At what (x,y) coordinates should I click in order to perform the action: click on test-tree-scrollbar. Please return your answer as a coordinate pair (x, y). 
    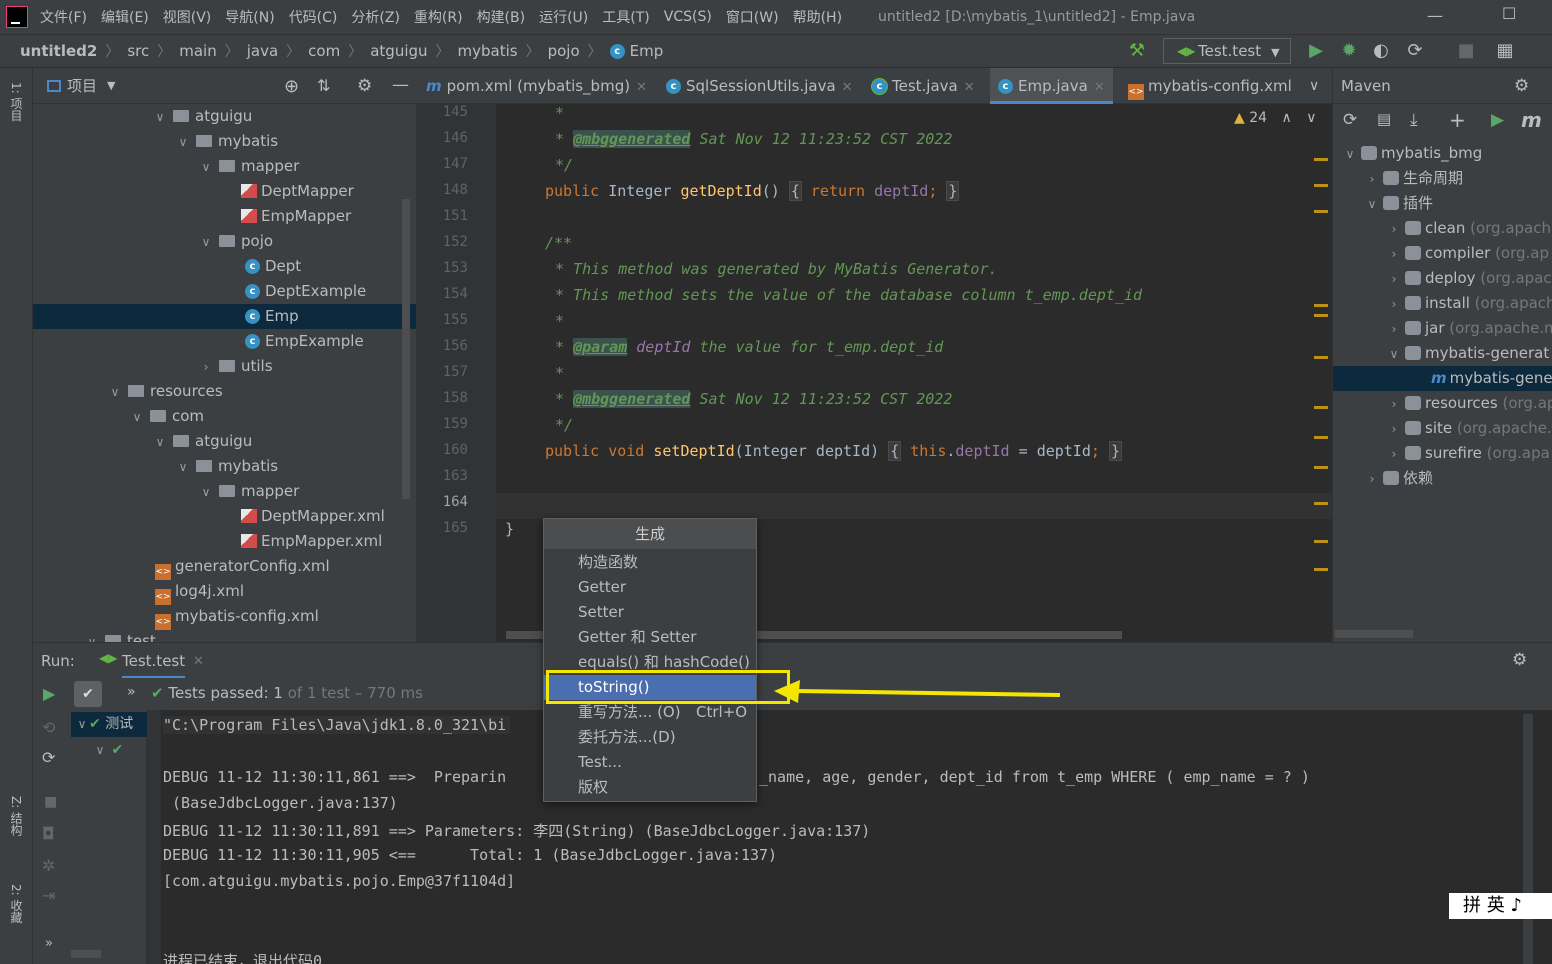
    Looking at the image, I should click on (86, 954).